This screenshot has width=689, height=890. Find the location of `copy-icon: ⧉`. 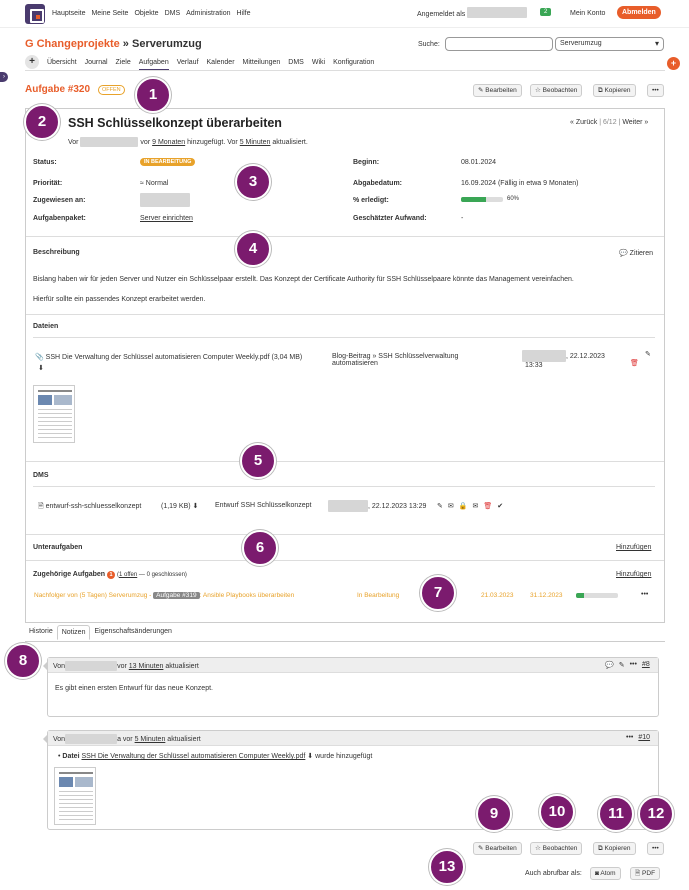

copy-icon: ⧉ is located at coordinates (600, 848).